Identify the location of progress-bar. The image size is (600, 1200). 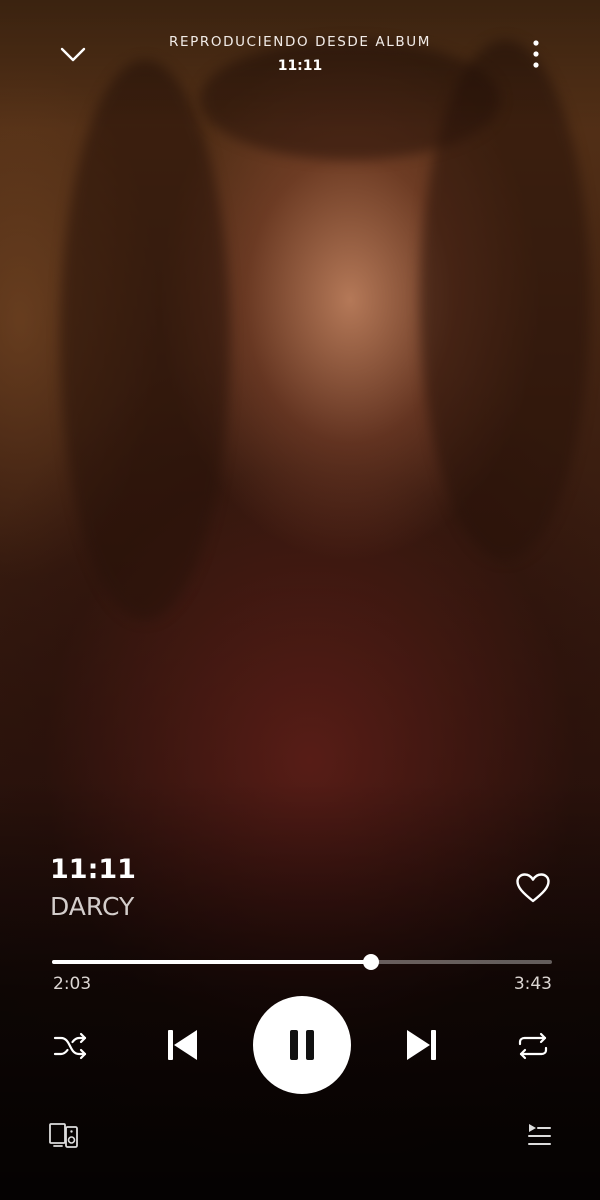
(302, 962).